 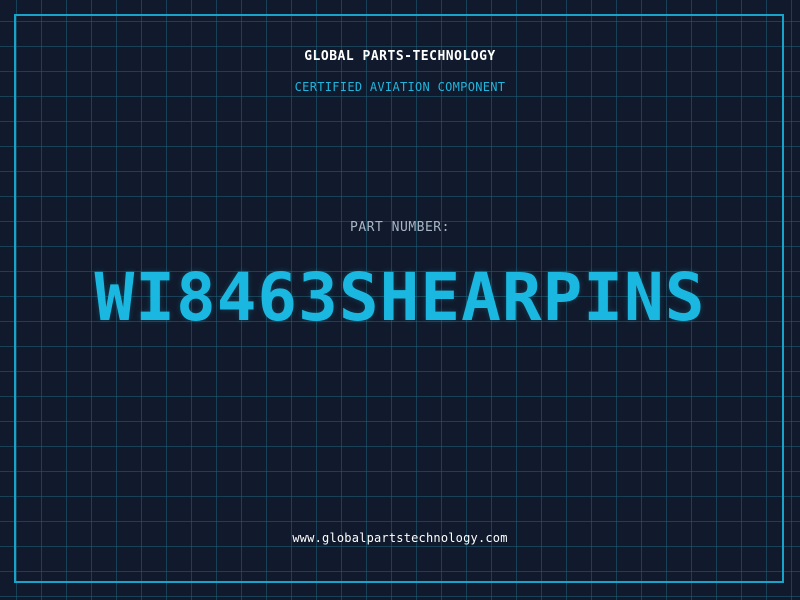 What do you see at coordinates (400, 227) in the screenshot?
I see `part-number-label: PART NUMBER:` at bounding box center [400, 227].